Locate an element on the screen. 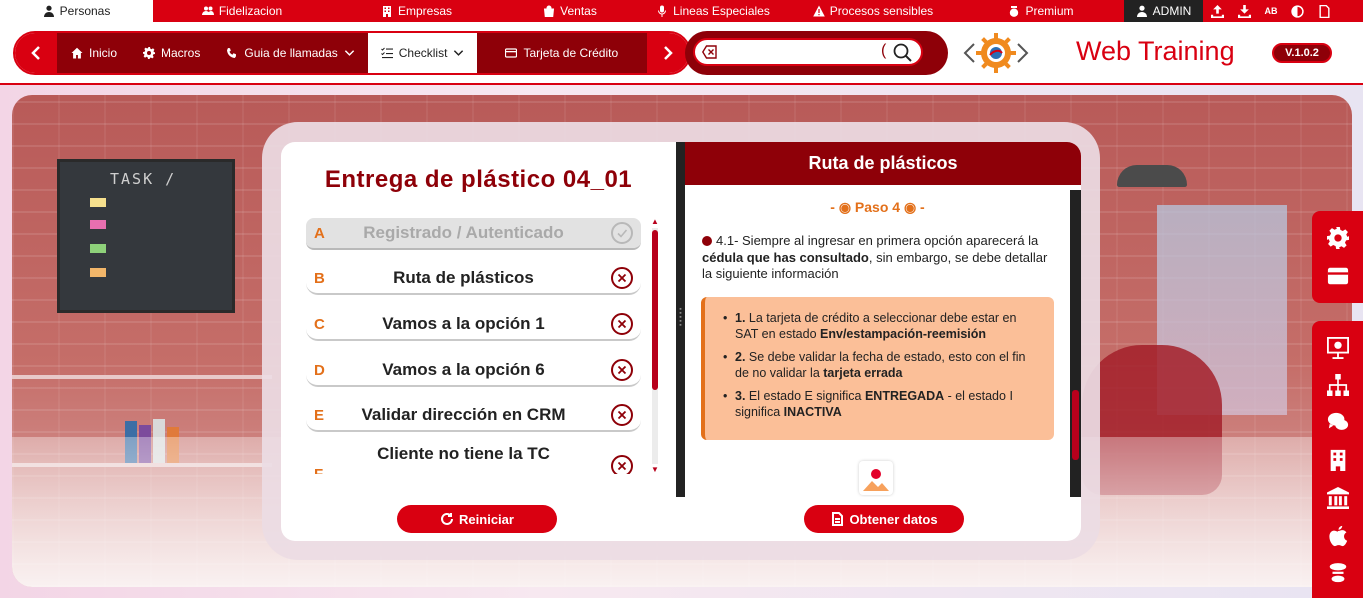 Image resolution: width=1363 pixels, height=598 pixels. person-icon is located at coordinates (48, 11).